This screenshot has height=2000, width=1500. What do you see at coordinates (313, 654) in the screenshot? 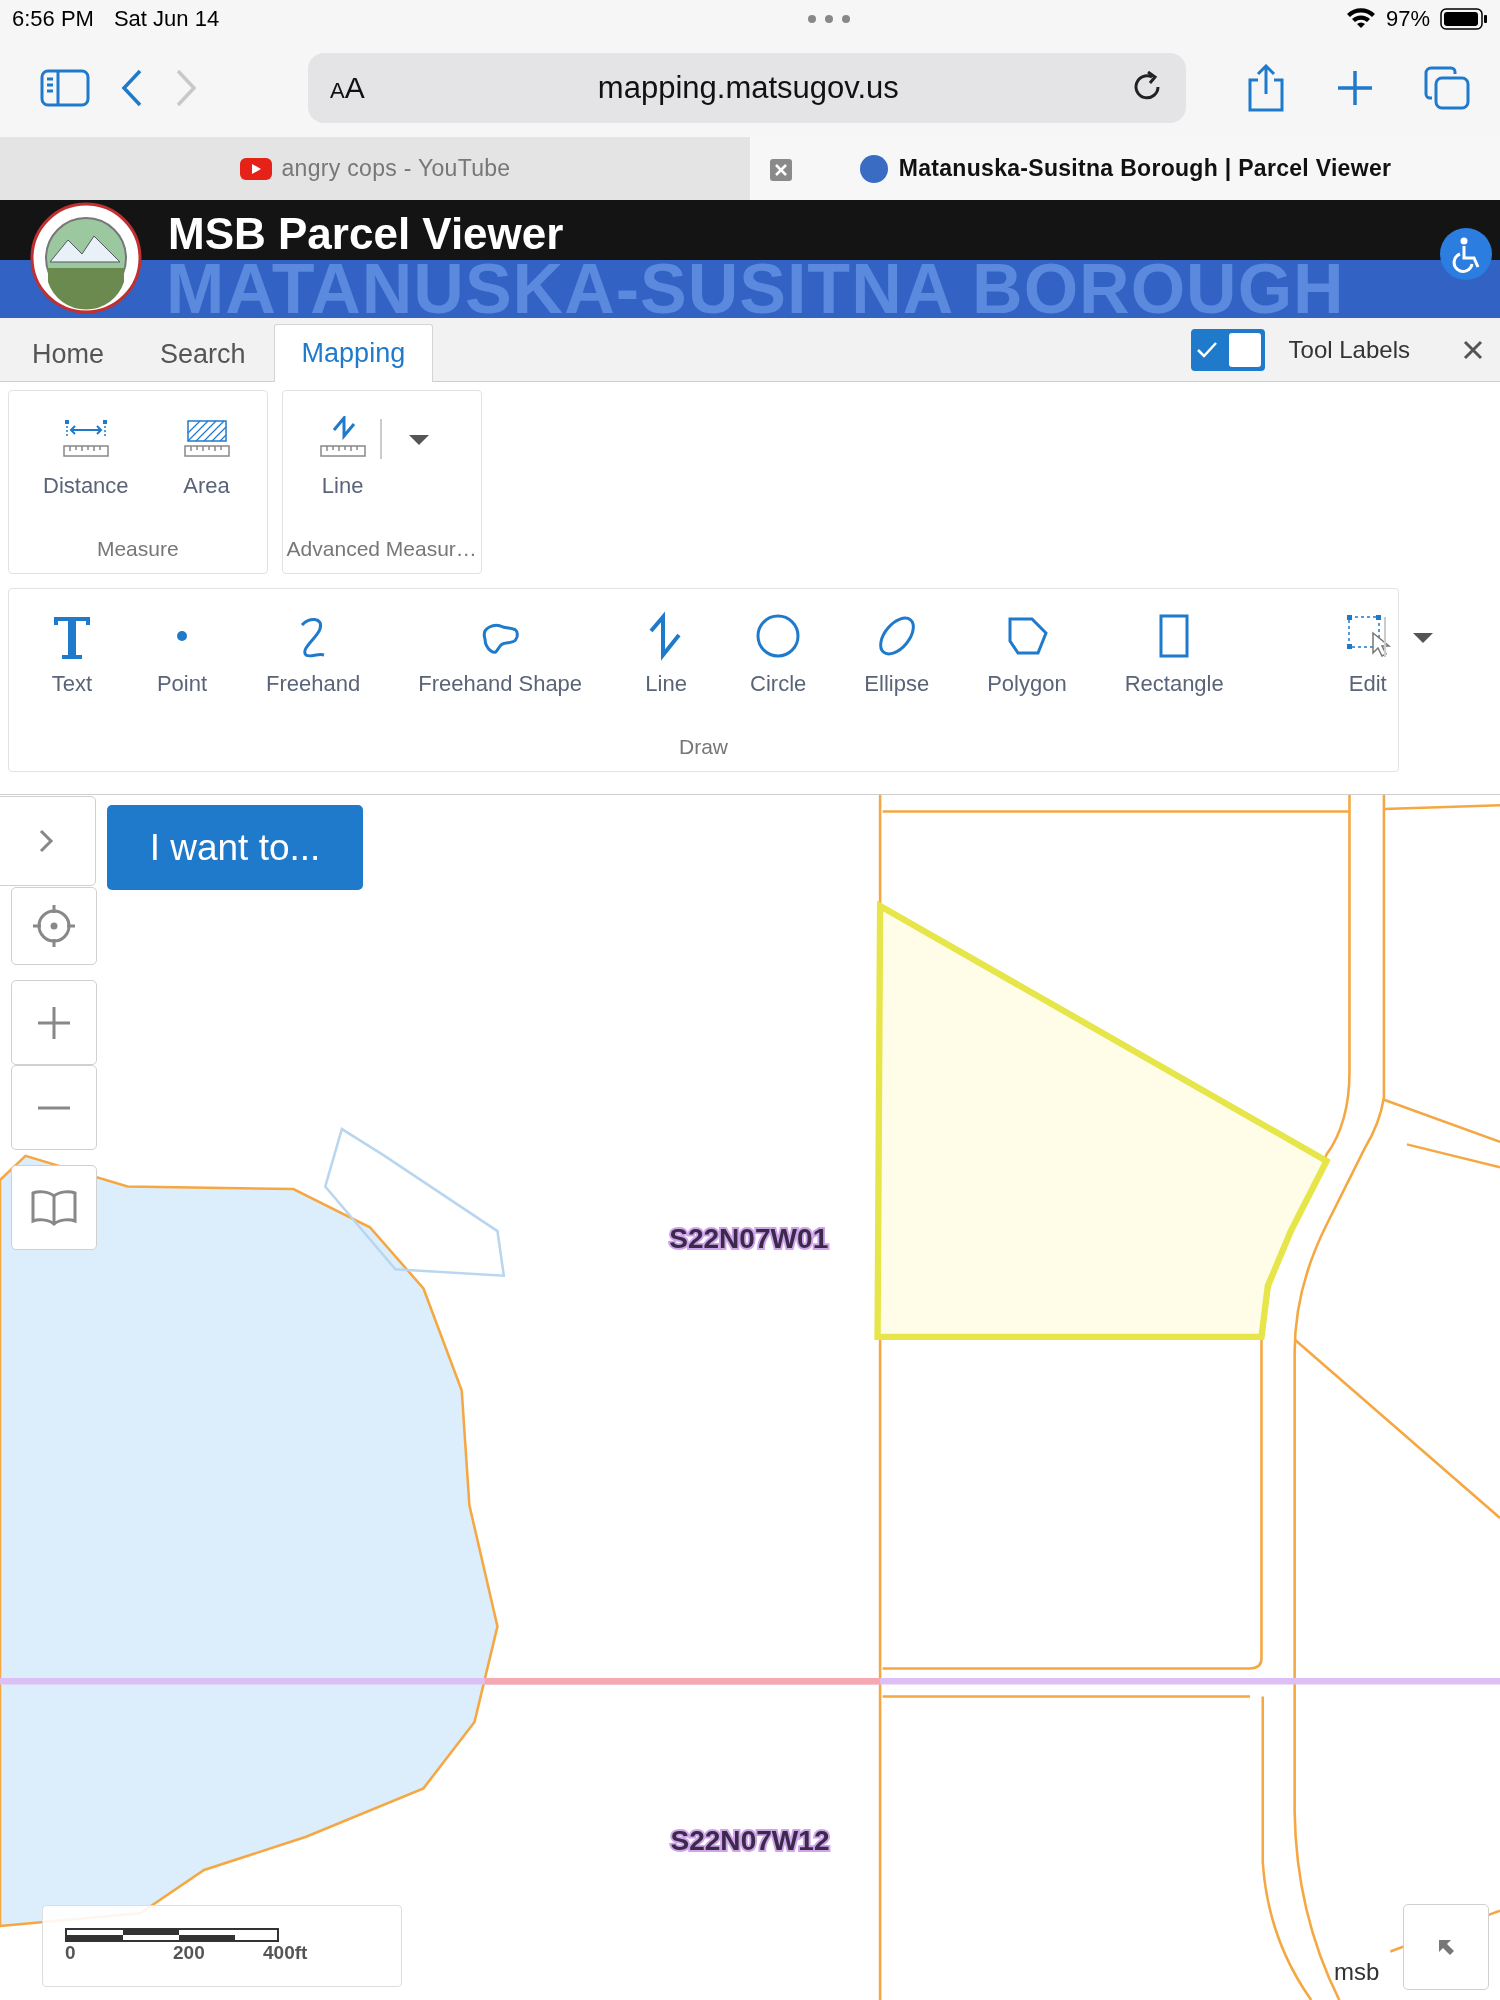
I see `tool-button: Freehand` at bounding box center [313, 654].